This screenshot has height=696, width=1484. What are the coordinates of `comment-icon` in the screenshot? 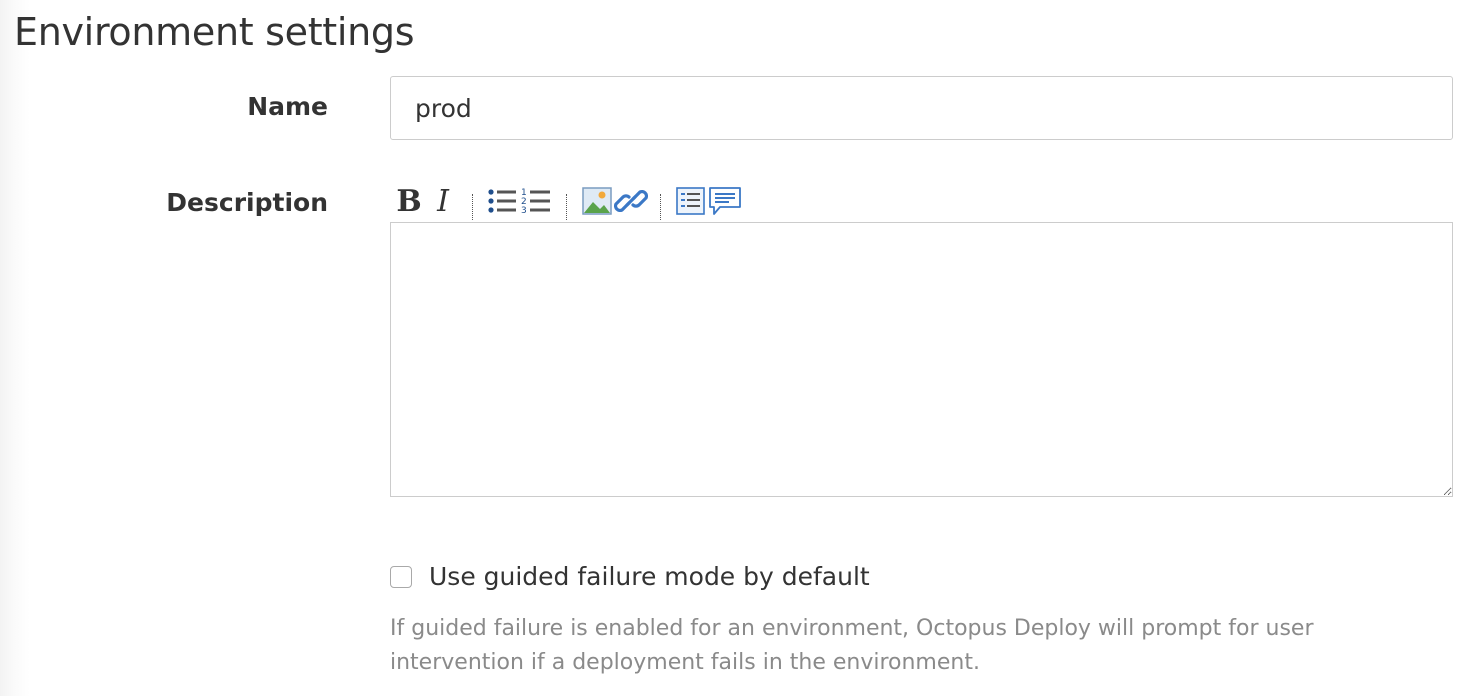 It's located at (725, 201).